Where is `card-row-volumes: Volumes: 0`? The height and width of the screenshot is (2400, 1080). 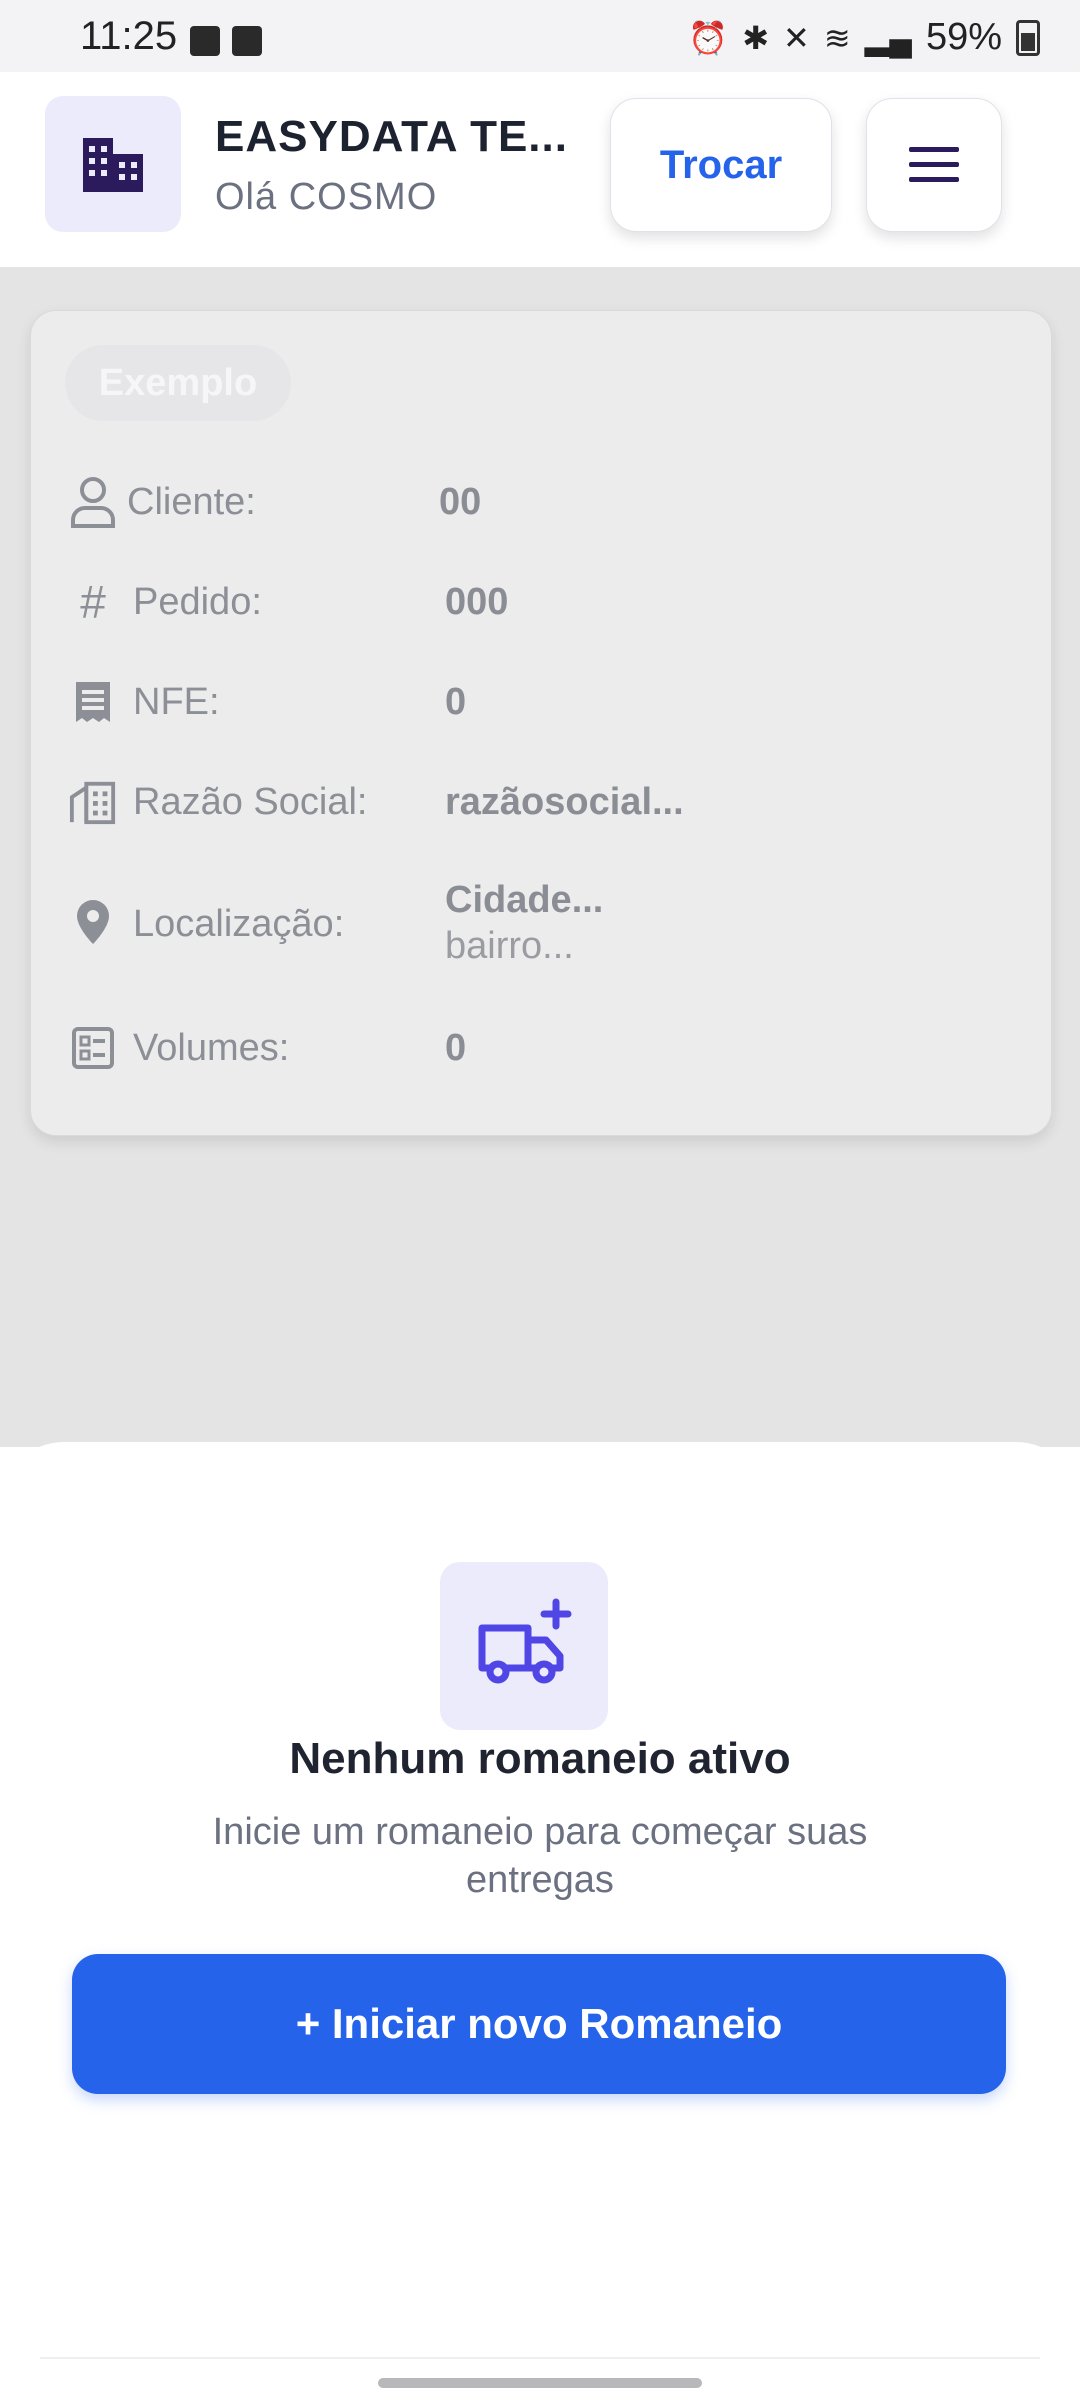 card-row-volumes: Volumes: 0 is located at coordinates (541, 1048).